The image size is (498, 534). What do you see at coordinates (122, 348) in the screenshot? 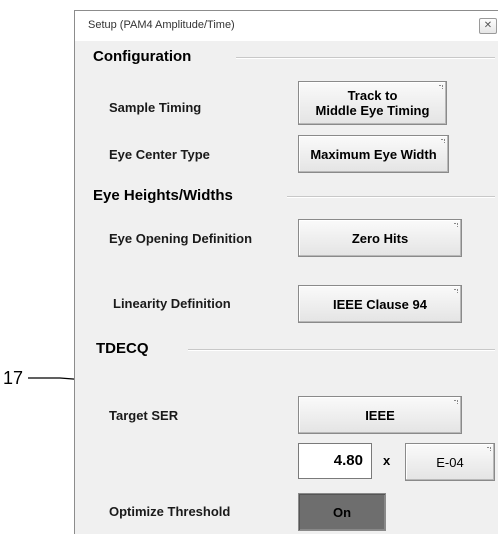
I see `section-tdecq-title: TDECQ` at bounding box center [122, 348].